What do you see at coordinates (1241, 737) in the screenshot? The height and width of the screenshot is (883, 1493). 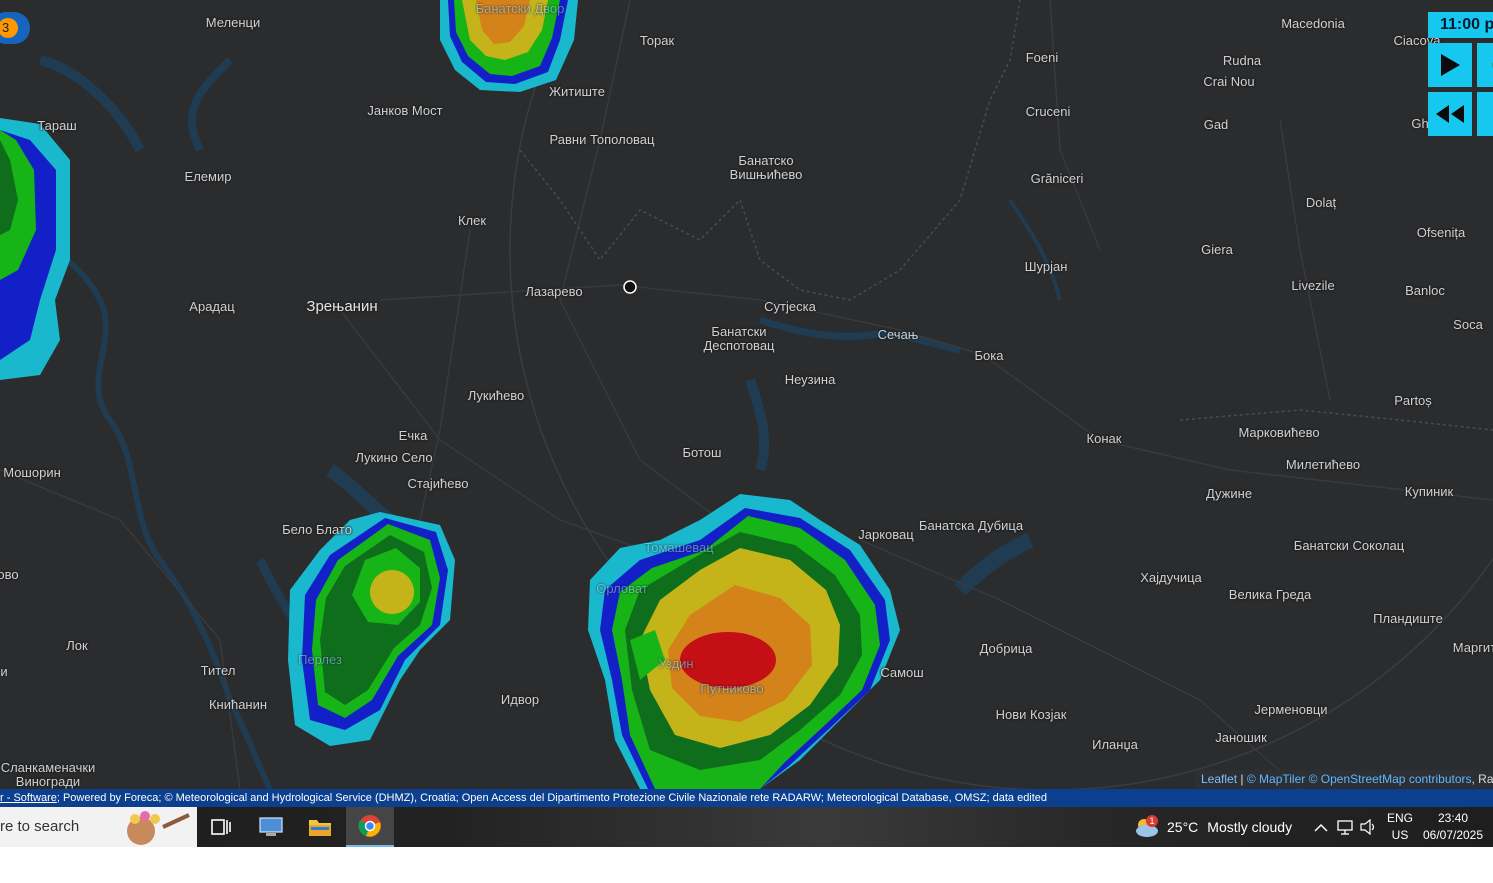 I see `place-label: Јаношик` at bounding box center [1241, 737].